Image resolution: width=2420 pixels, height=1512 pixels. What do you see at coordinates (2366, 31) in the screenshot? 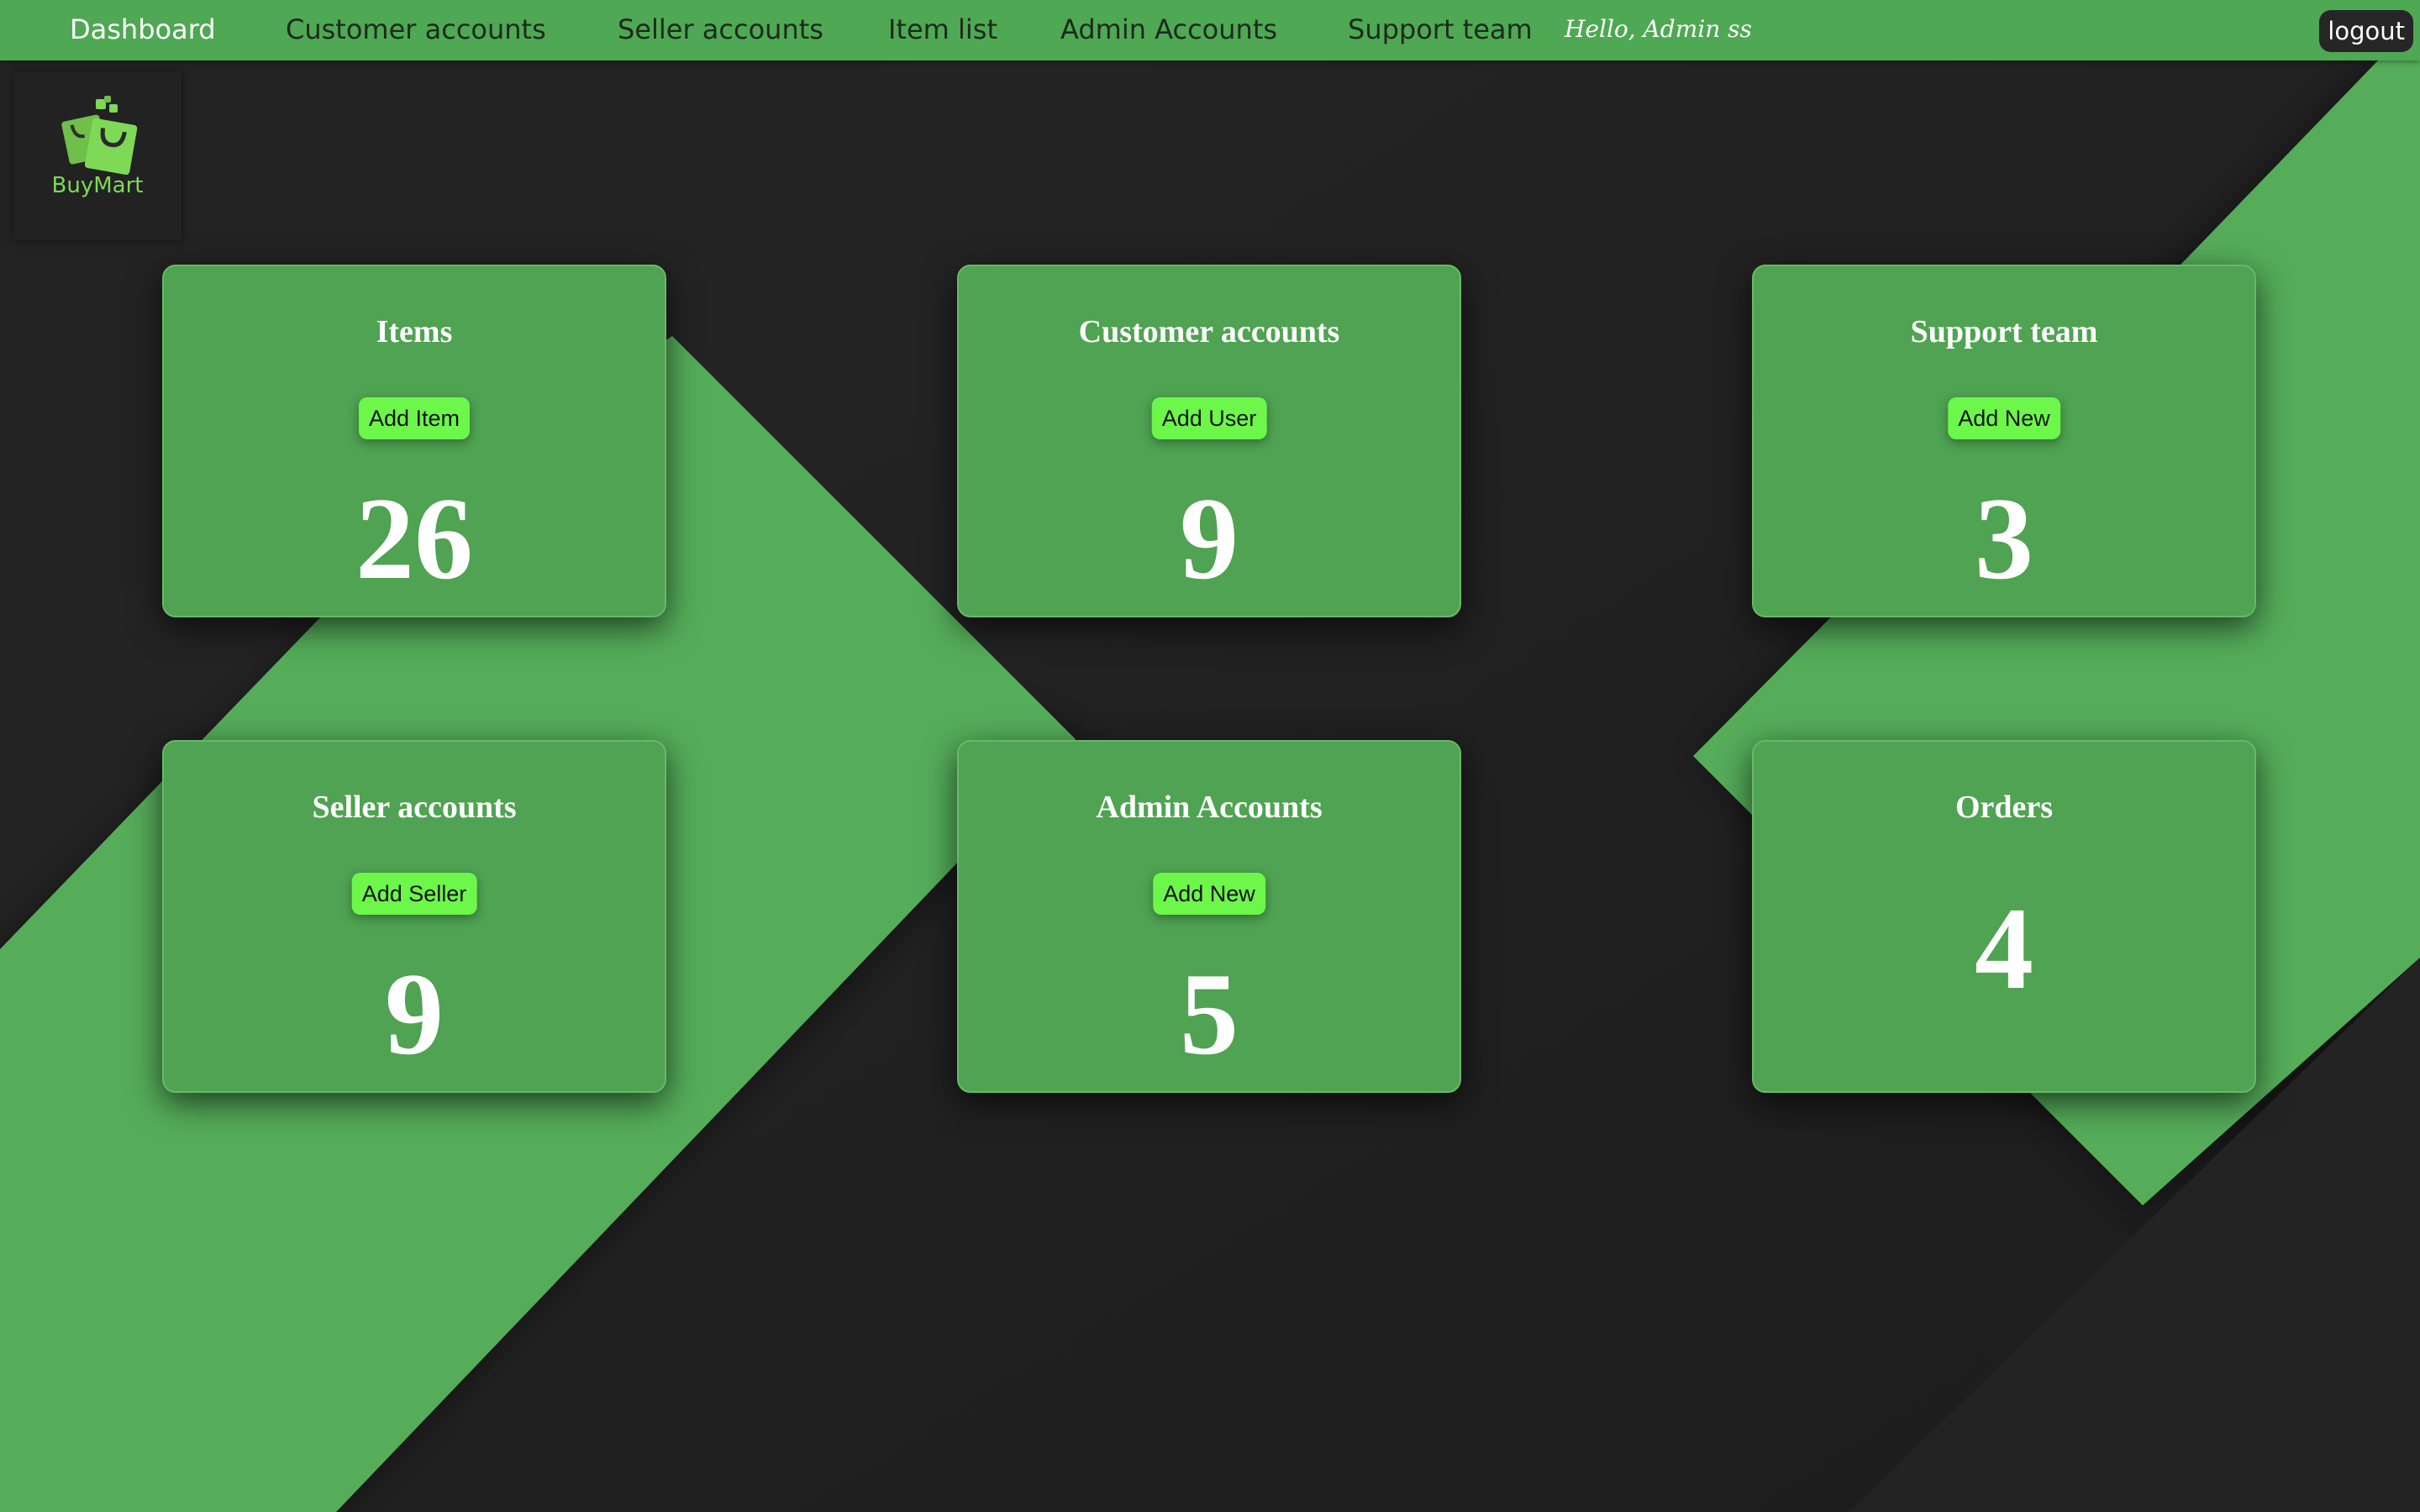
I see `logout-button: logout` at bounding box center [2366, 31].